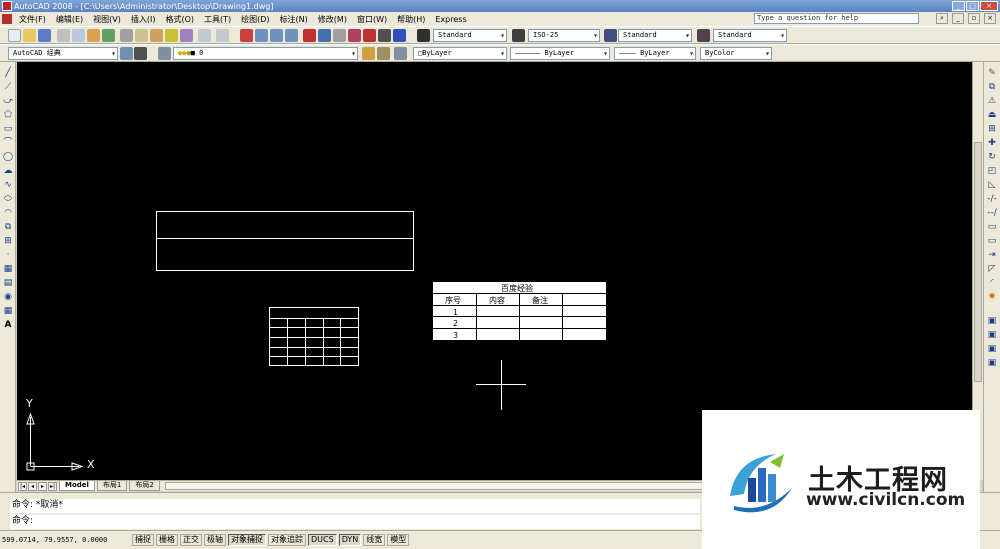 This screenshot has height=549, width=1000. What do you see at coordinates (992, 297) in the screenshot?
I see `explode-icon: ✹` at bounding box center [992, 297].